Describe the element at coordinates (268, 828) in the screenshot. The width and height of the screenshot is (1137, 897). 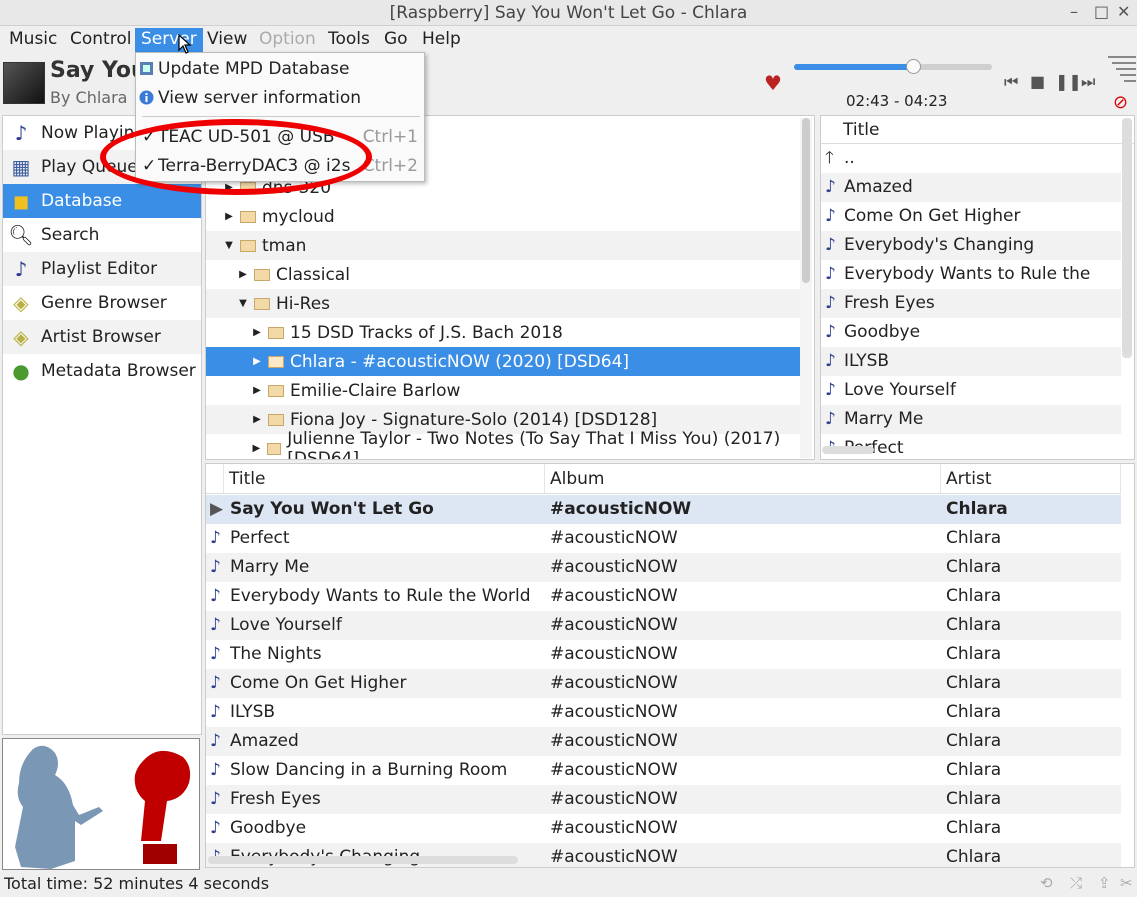
I see `cell-title: Goodbye` at that location.